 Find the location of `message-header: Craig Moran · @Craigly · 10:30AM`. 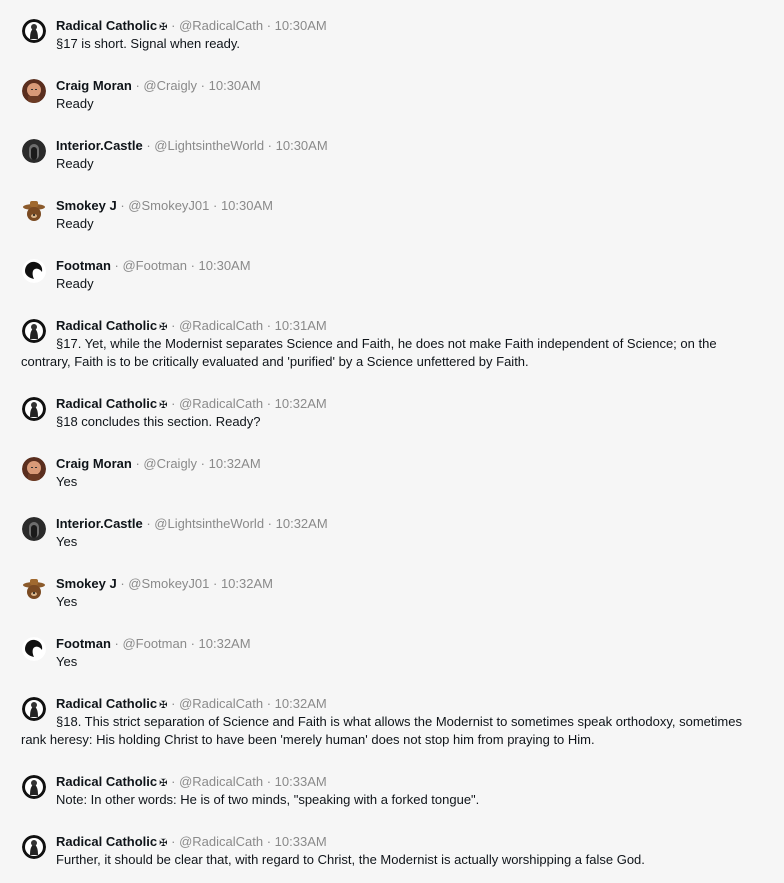

message-header: Craig Moran · @Craigly · 10:30AM is located at coordinates (158, 86).